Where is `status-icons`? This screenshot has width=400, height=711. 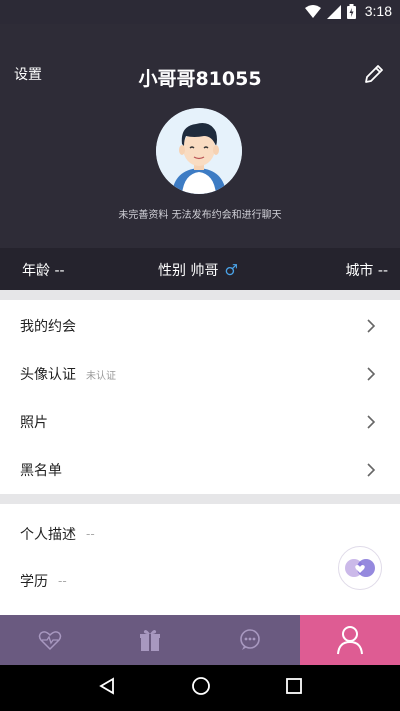 status-icons is located at coordinates (330, 13).